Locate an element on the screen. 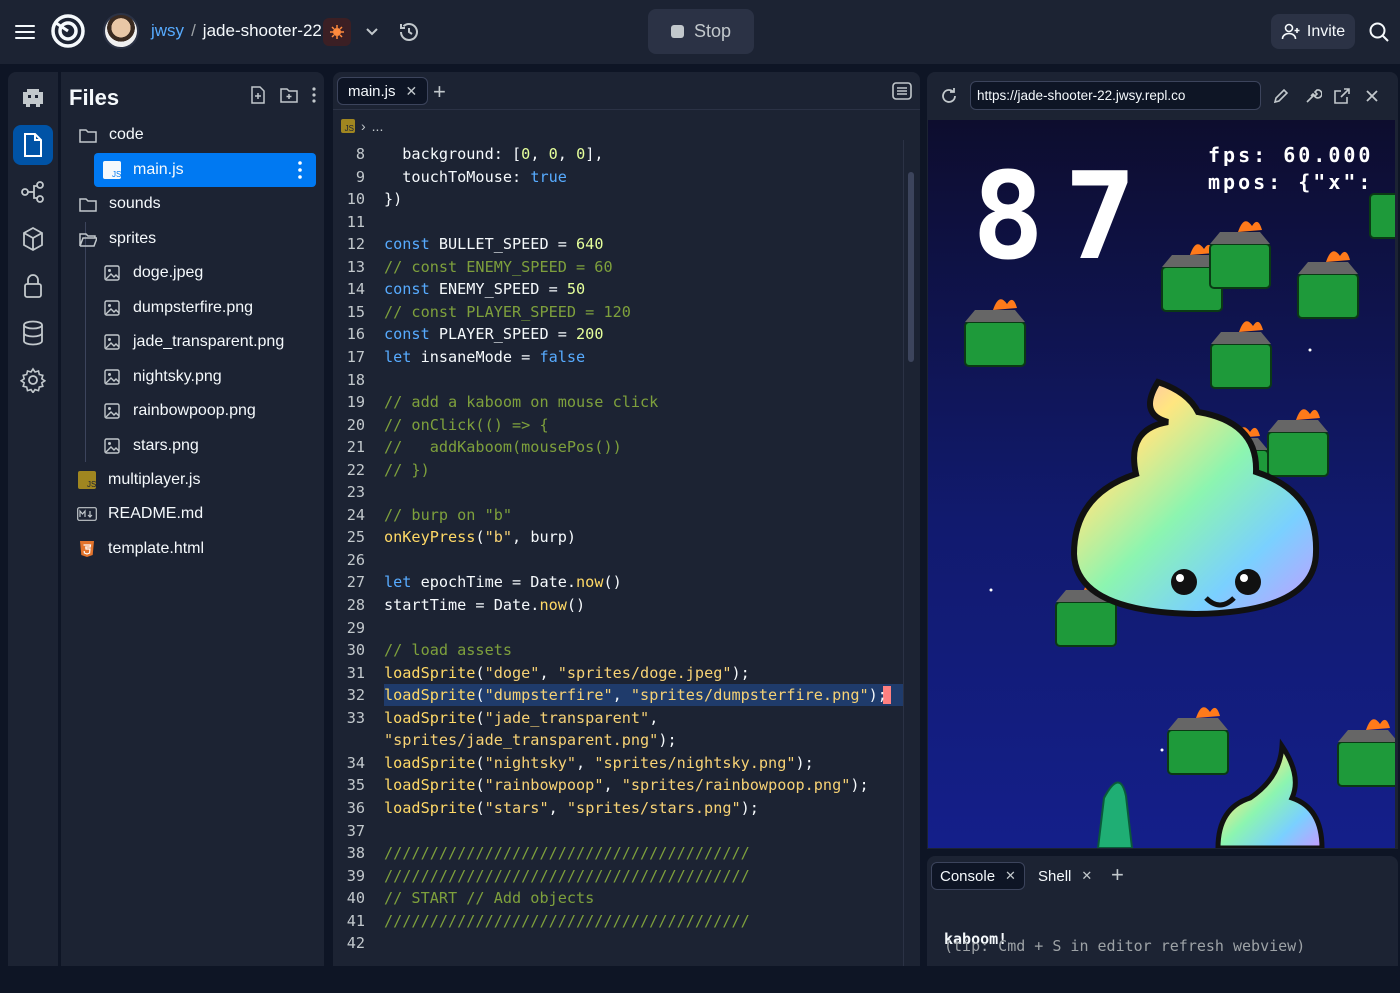 This screenshot has width=1400, height=993. code-line: "sprites/jade_transparent.png"); is located at coordinates (530, 740).